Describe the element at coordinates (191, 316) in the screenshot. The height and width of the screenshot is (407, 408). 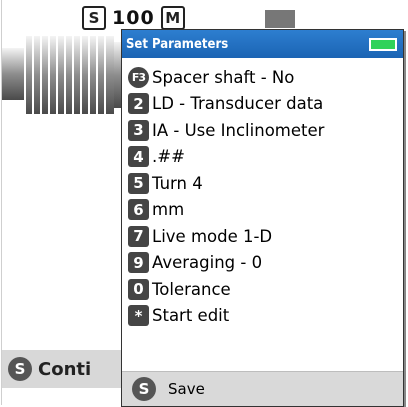
I see `menu-item-label: Start edit` at that location.